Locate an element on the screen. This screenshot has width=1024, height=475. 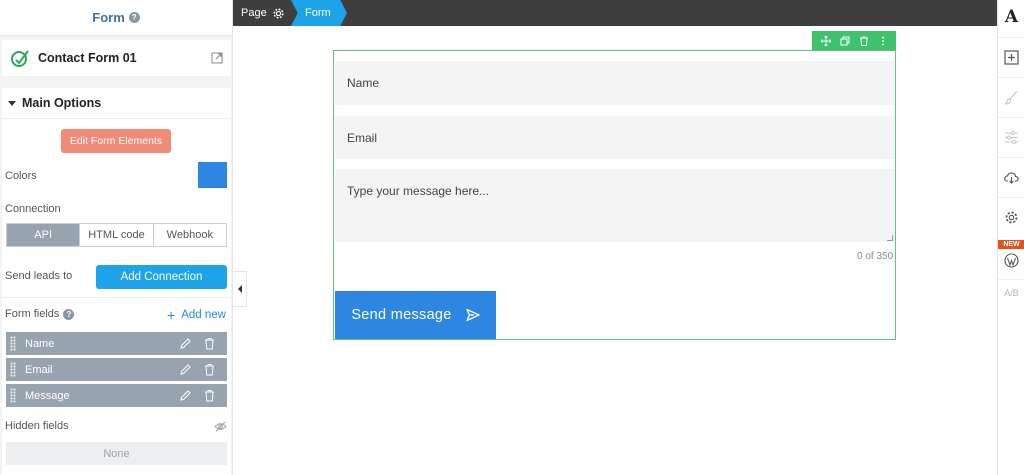
connection-label: Connection is located at coordinates (33, 209).